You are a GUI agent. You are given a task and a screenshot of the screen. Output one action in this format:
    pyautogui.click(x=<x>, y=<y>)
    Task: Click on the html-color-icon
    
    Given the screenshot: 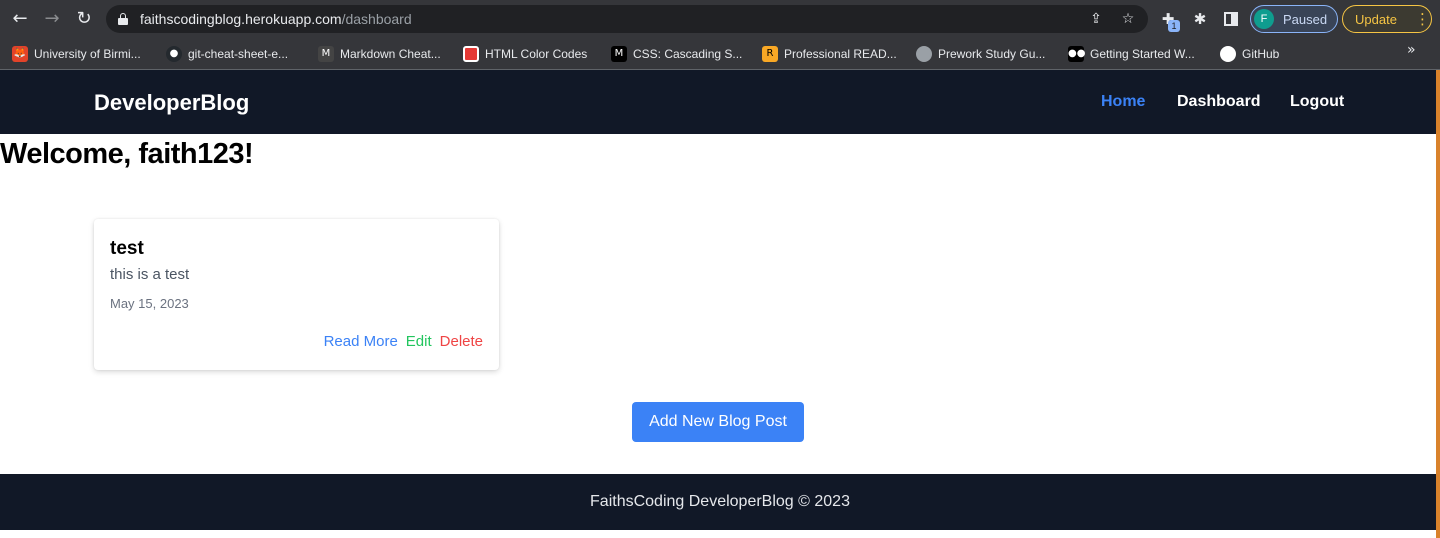 What is the action you would take?
    pyautogui.click(x=471, y=54)
    